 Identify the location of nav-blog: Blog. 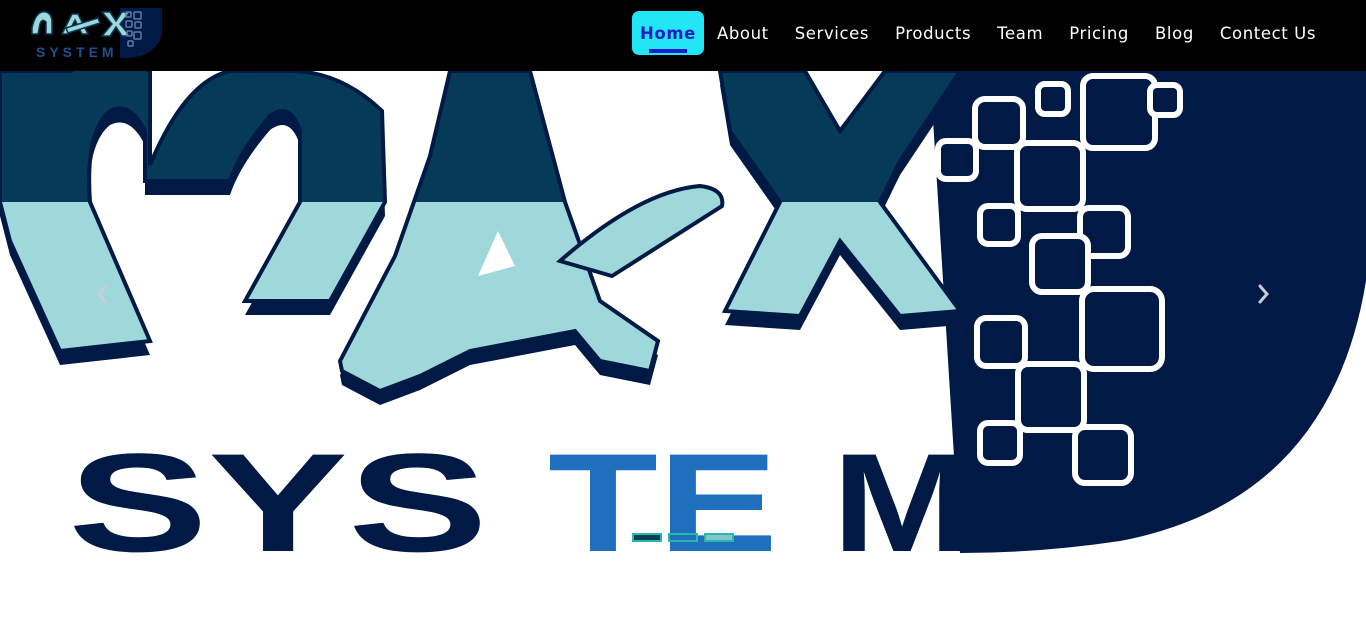
(1174, 33).